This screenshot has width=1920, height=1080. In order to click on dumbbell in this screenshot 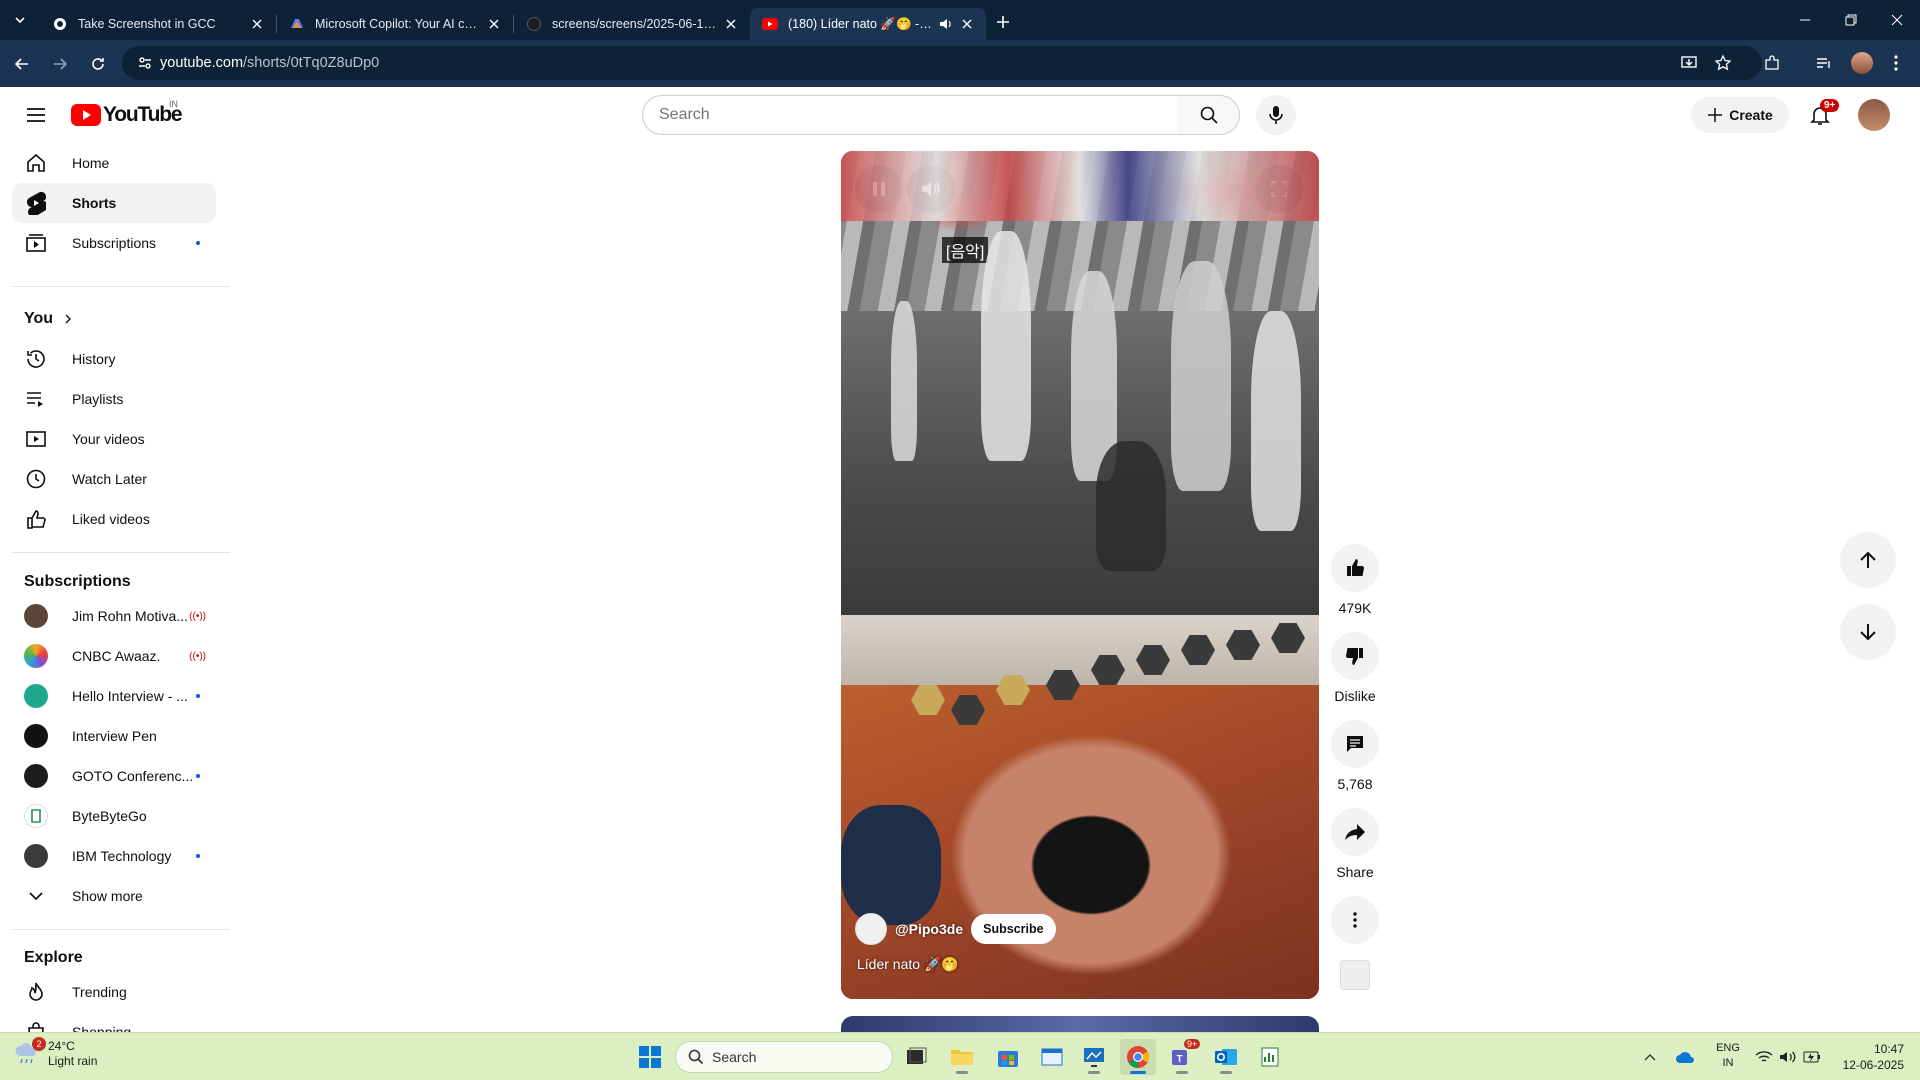, I will do `click(968, 710)`.